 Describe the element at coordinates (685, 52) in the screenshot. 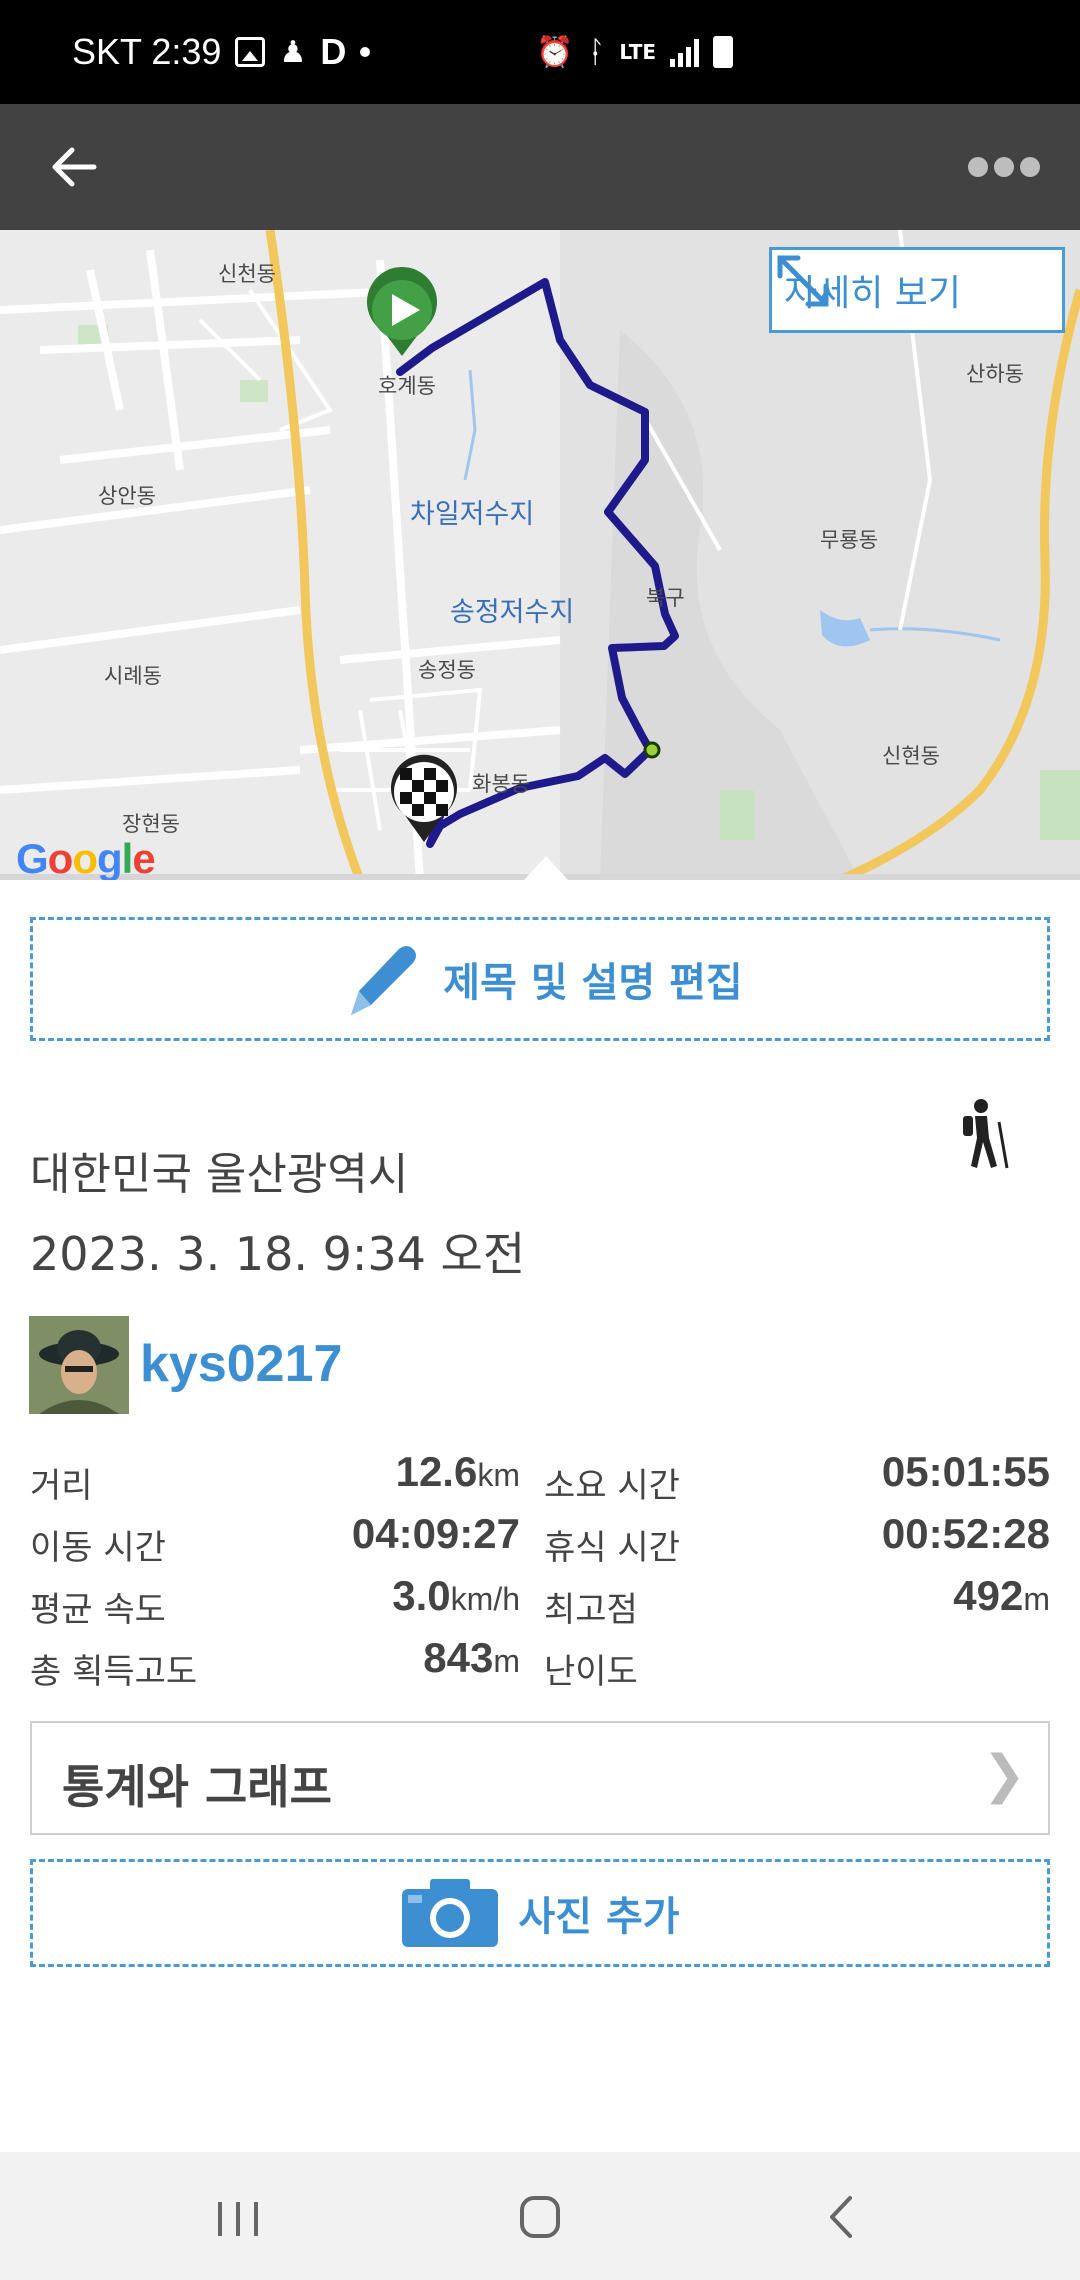

I see `signal-icon` at that location.